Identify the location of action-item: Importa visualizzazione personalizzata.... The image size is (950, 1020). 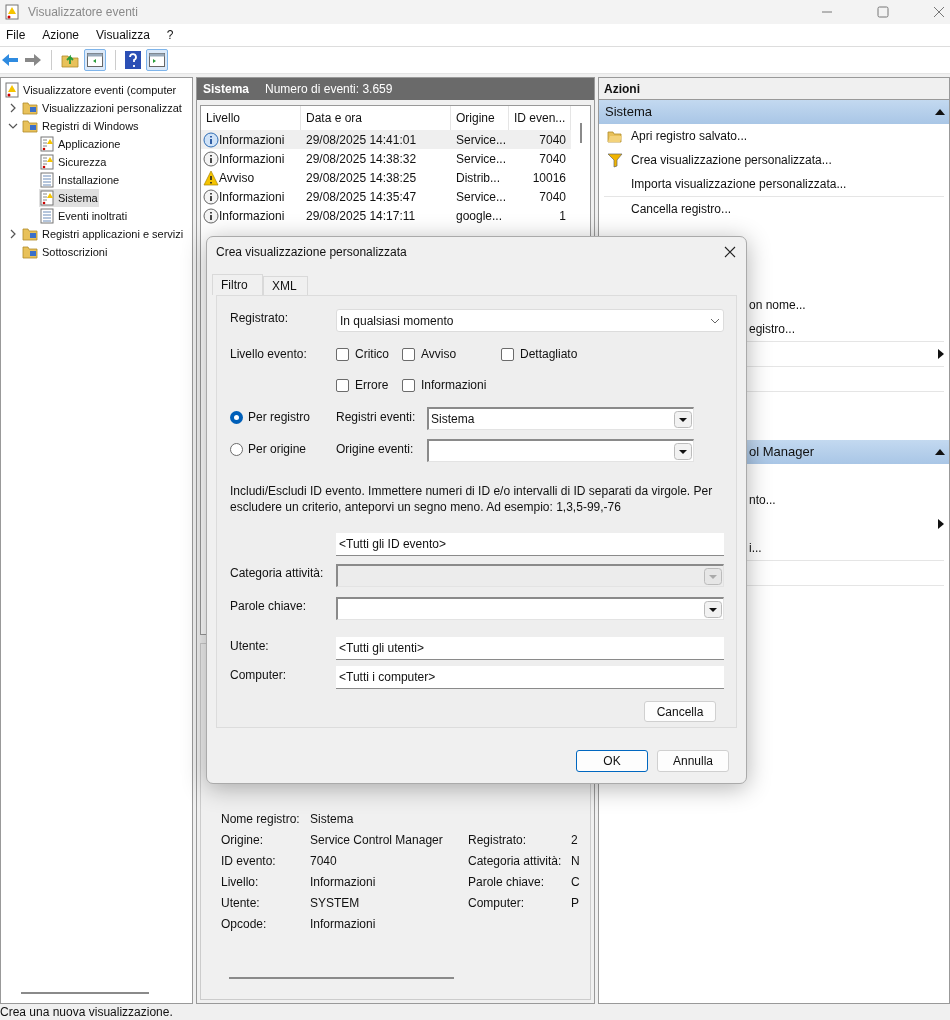
(774, 184).